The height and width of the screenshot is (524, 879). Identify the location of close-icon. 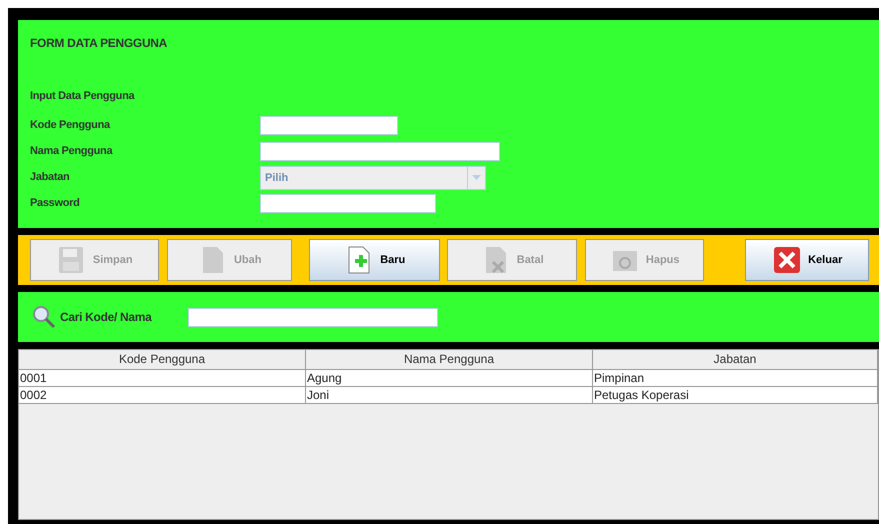
(787, 260).